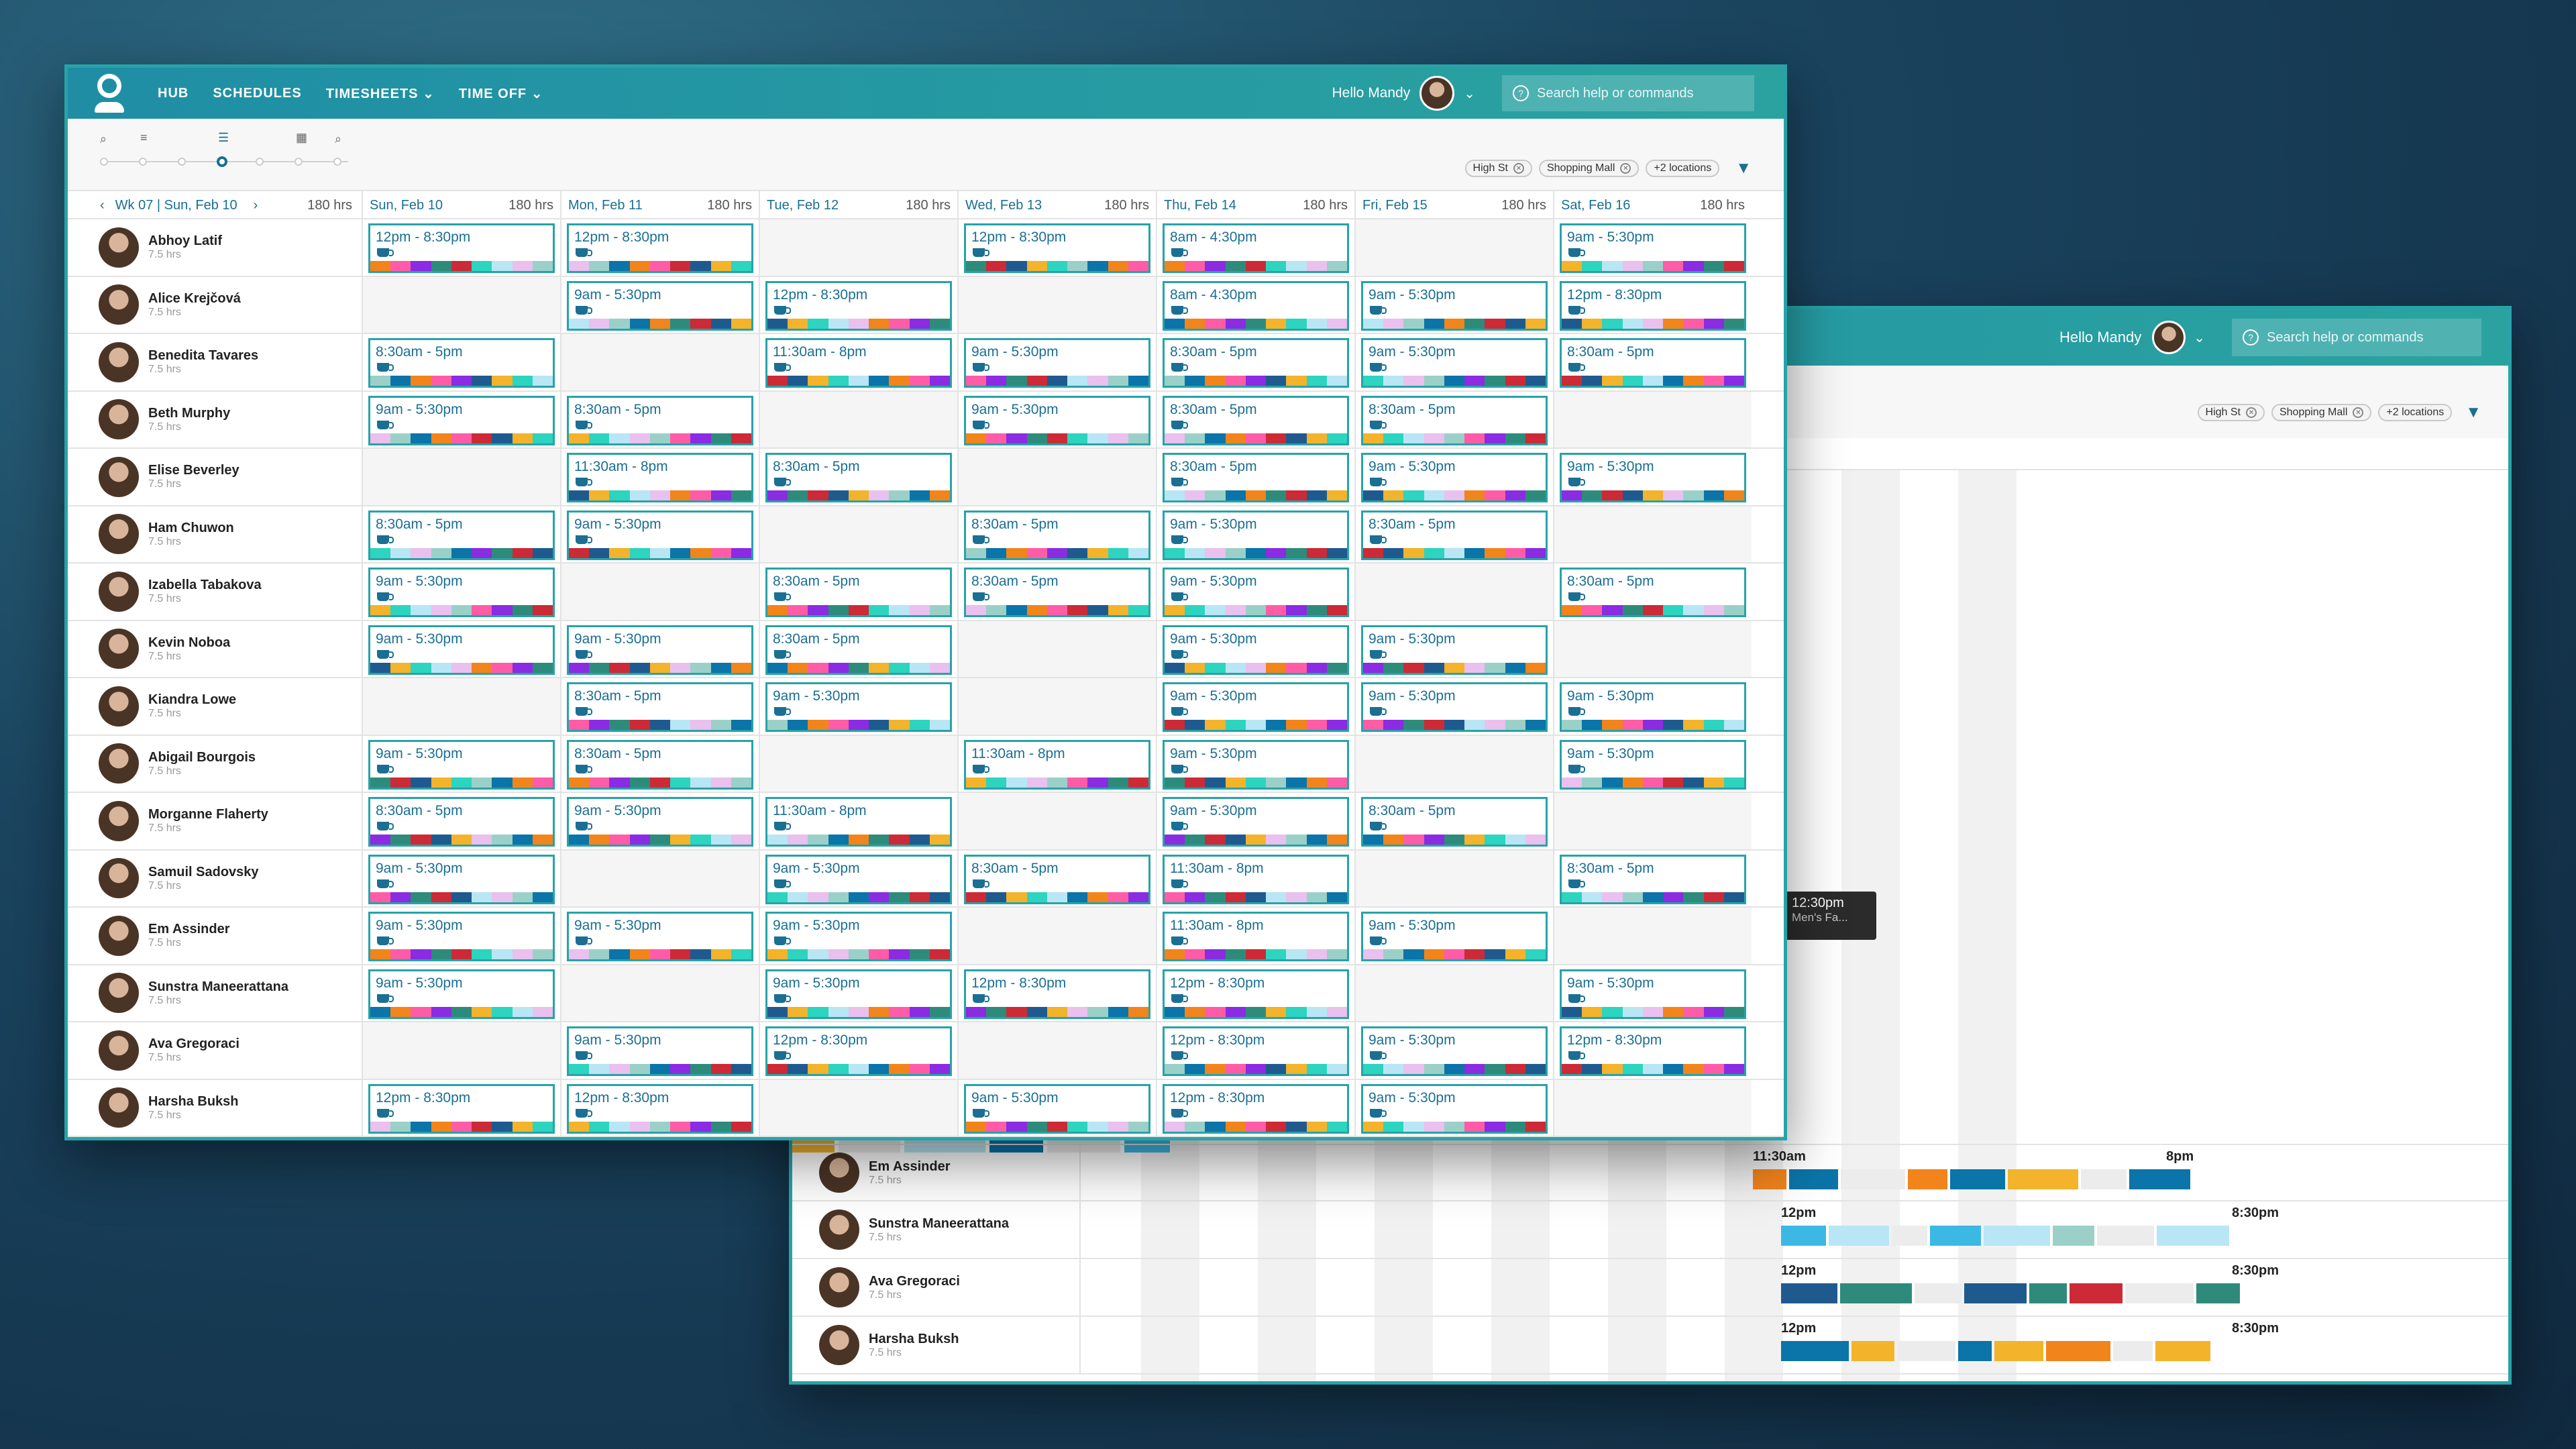 Image resolution: width=2576 pixels, height=1449 pixels. What do you see at coordinates (1453, 205) in the screenshot?
I see `day-header: Fri, Feb 15 180 hrs` at bounding box center [1453, 205].